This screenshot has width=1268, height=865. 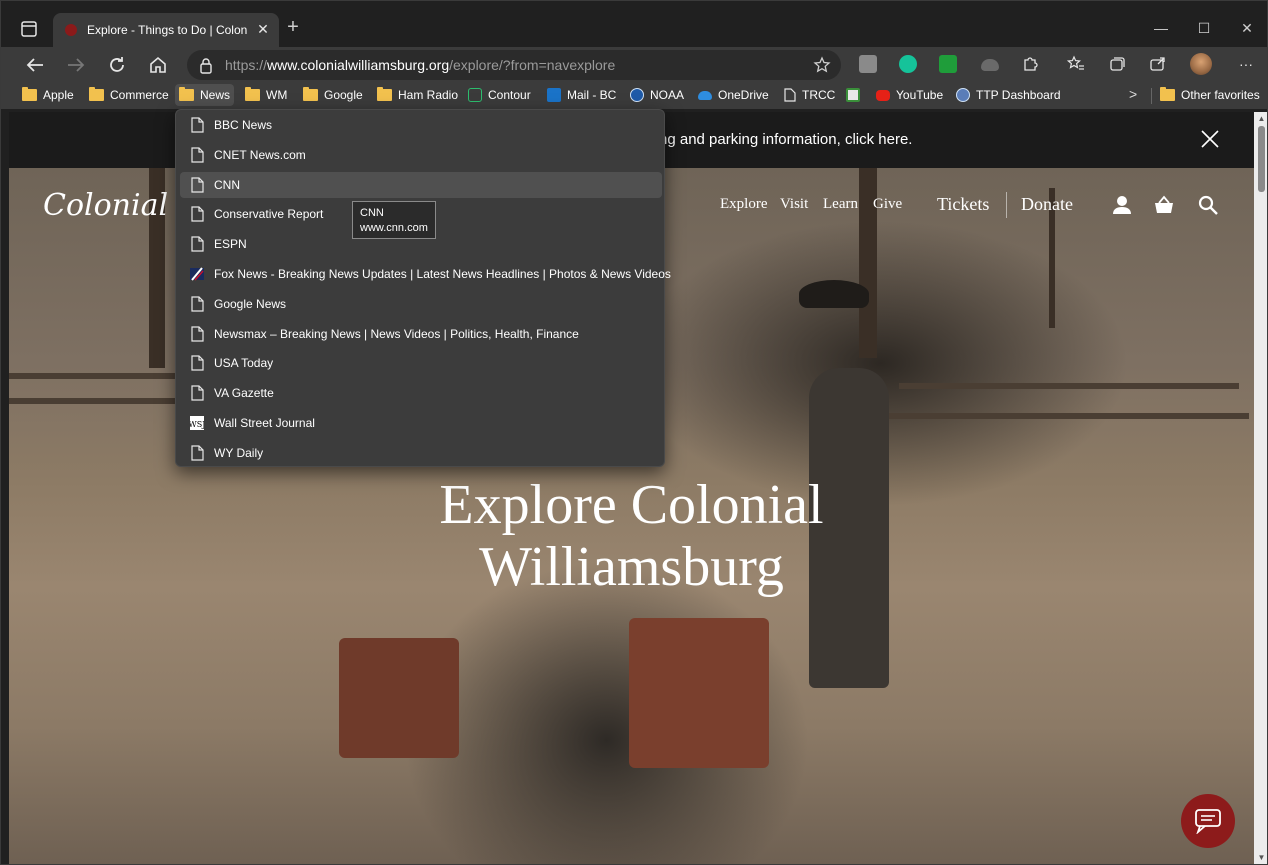 What do you see at coordinates (29, 29) in the screenshot?
I see `tab-actions-icon` at bounding box center [29, 29].